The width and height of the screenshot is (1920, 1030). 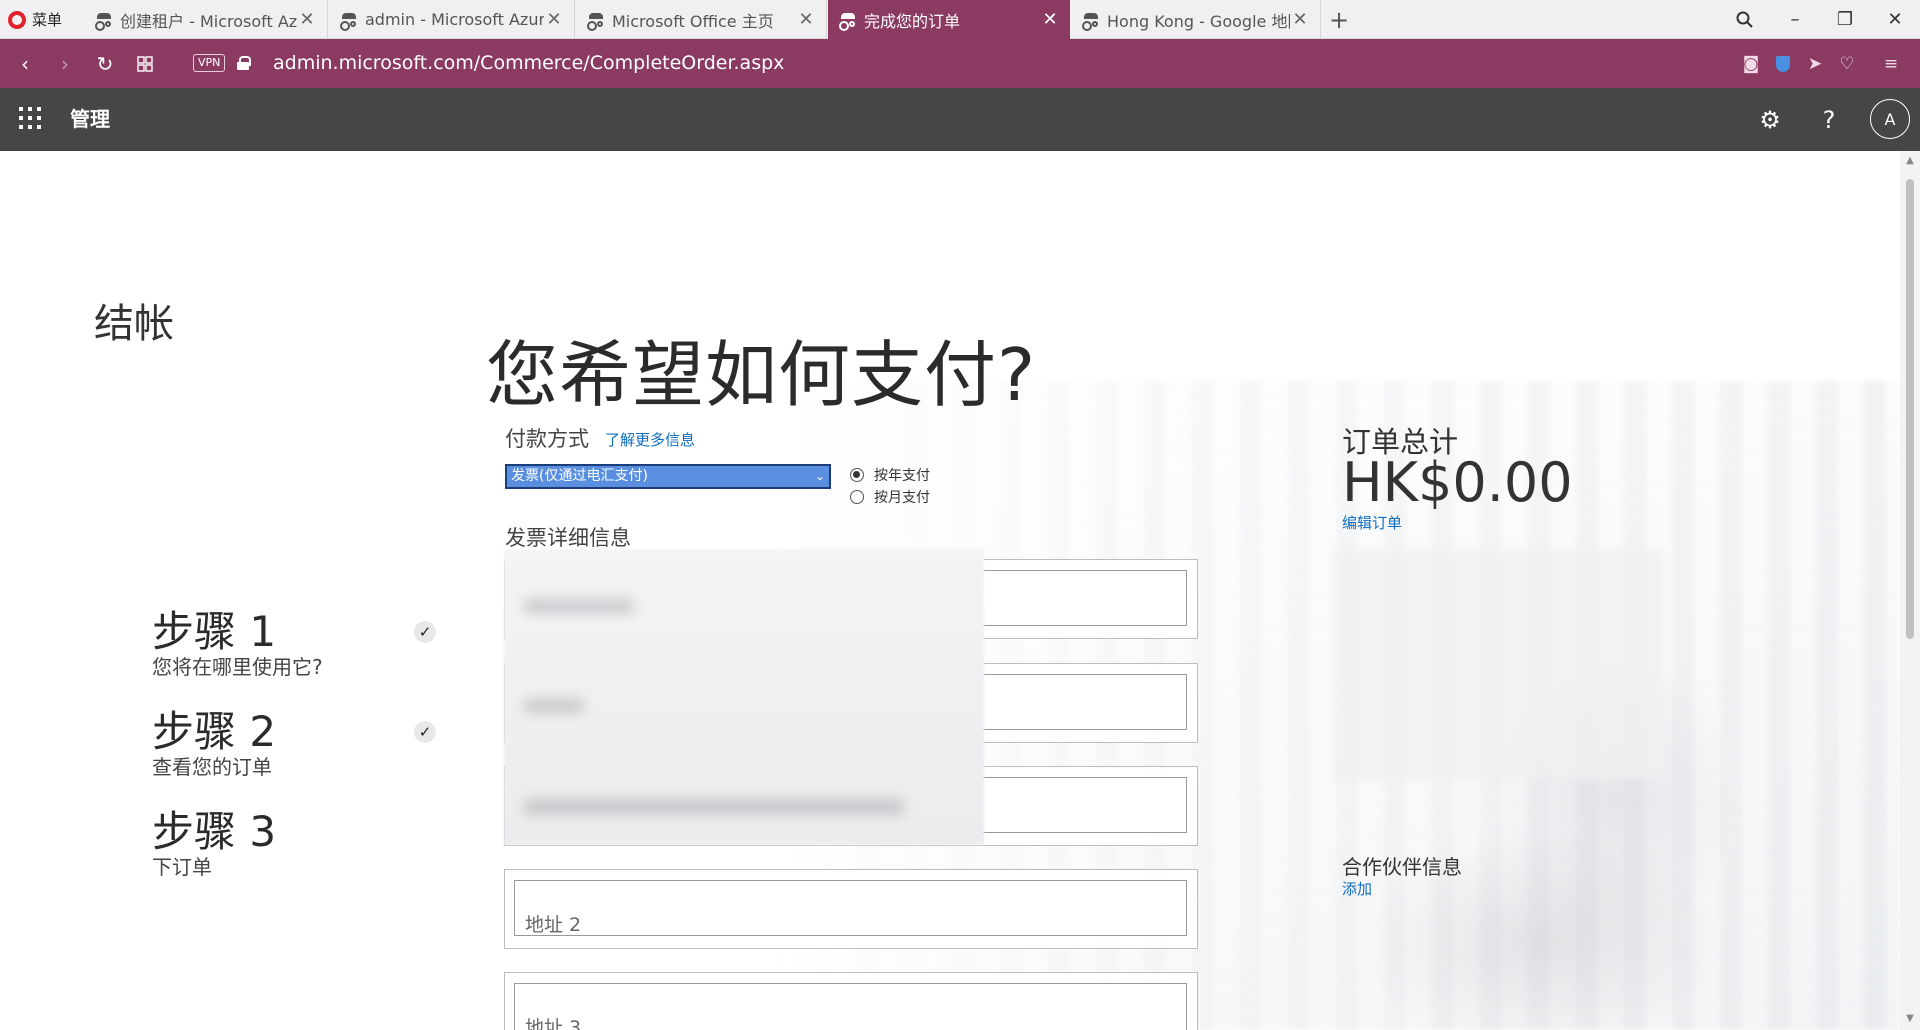 What do you see at coordinates (47, 20) in the screenshot?
I see `opera-menu-label: 菜单` at bounding box center [47, 20].